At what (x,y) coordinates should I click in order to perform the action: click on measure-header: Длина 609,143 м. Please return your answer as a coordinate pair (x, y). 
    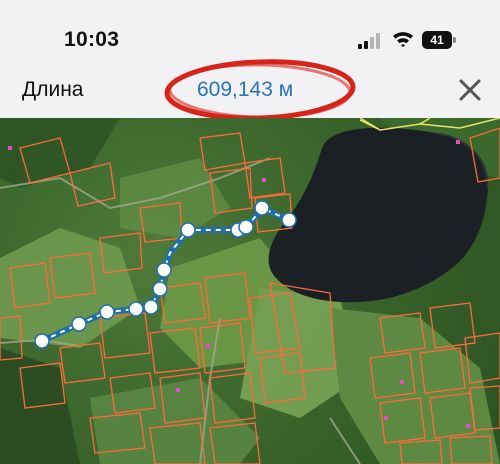
    Looking at the image, I should click on (250, 90).